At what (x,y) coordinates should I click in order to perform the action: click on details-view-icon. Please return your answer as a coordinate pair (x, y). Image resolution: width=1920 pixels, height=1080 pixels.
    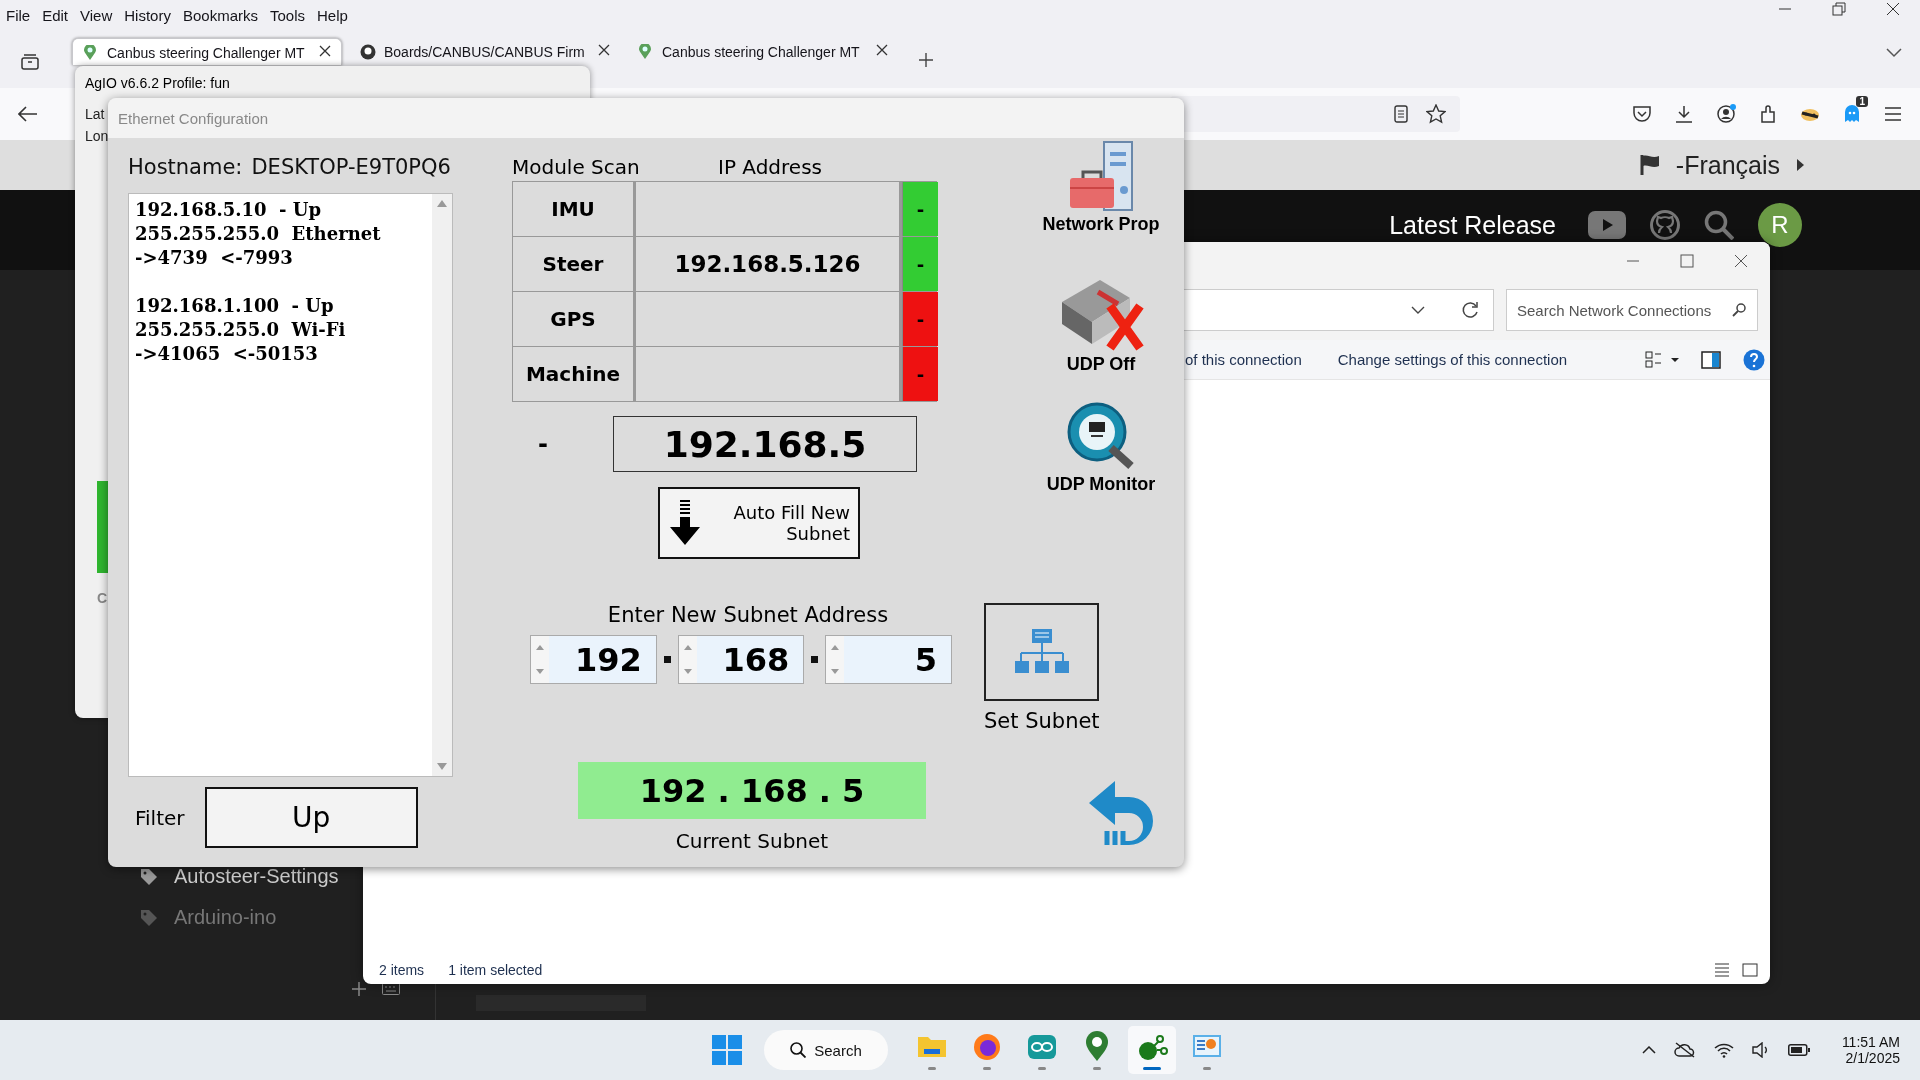
    Looking at the image, I should click on (1722, 970).